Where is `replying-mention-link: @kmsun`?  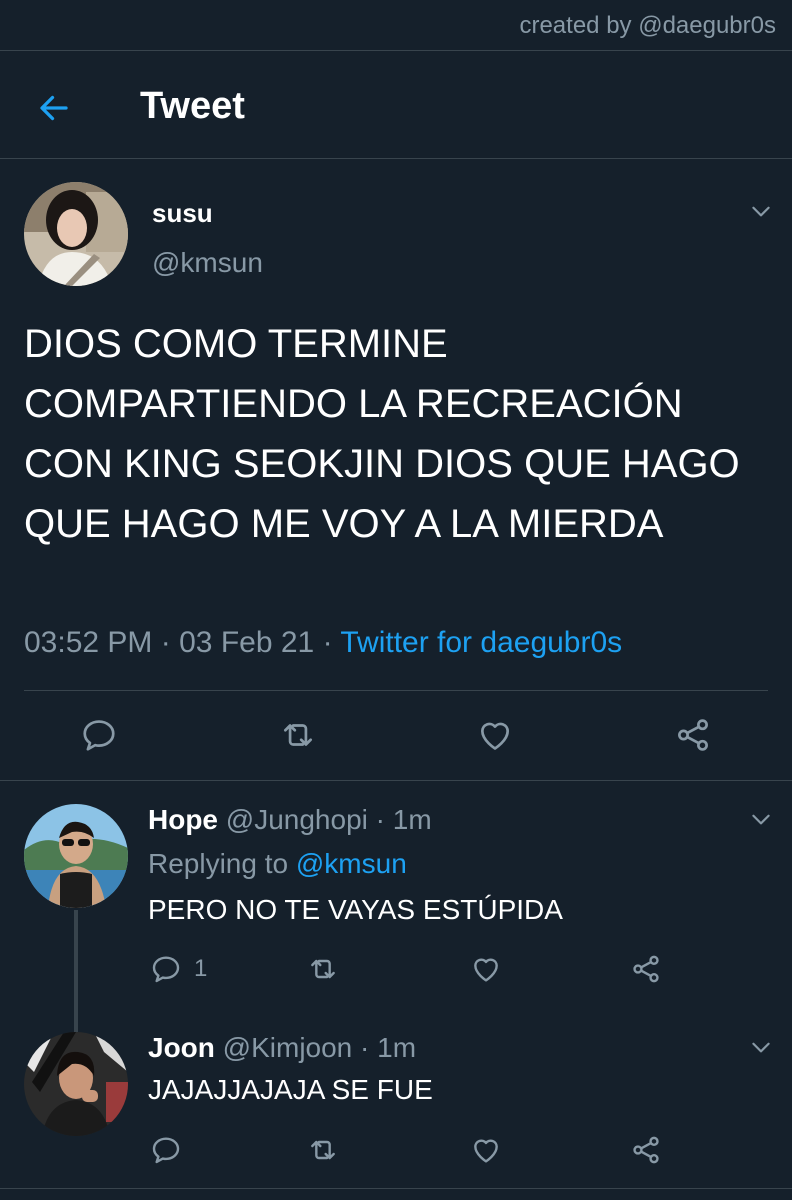 replying-mention-link: @kmsun is located at coordinates (351, 863).